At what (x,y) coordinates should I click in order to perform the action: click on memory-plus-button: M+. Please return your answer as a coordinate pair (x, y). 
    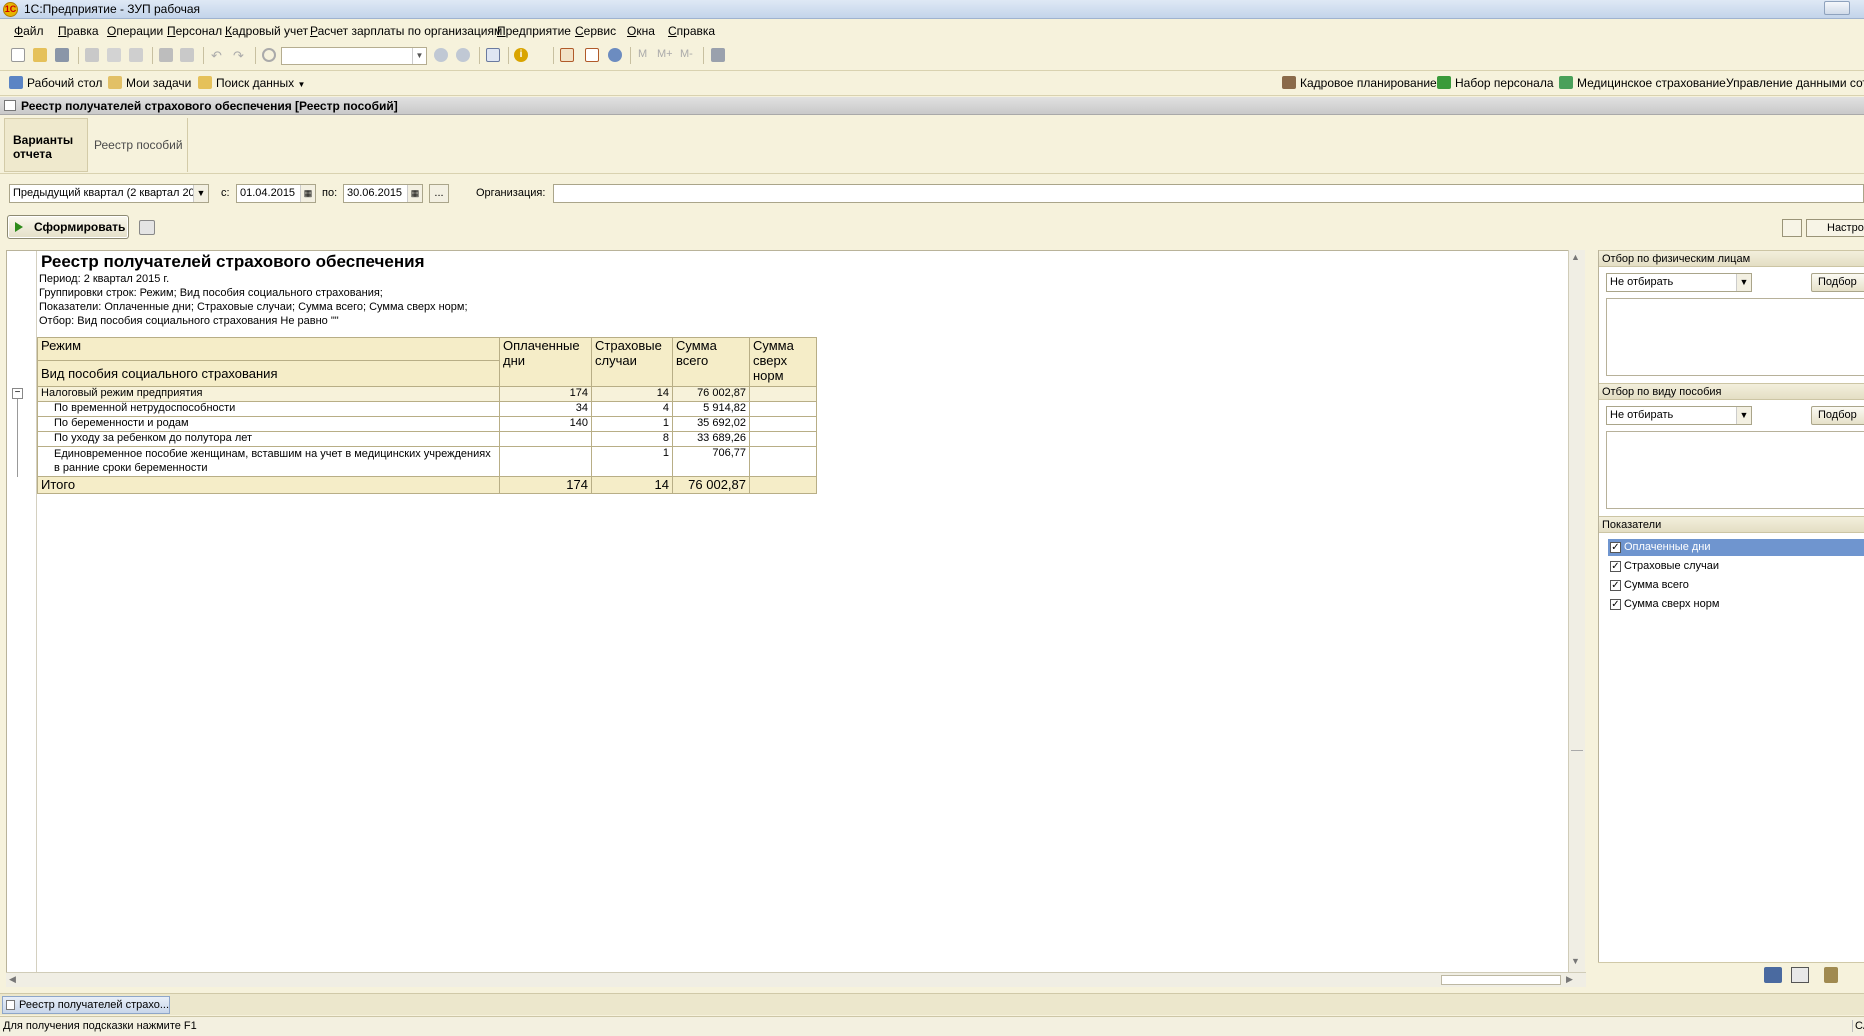
    Looking at the image, I should click on (665, 54).